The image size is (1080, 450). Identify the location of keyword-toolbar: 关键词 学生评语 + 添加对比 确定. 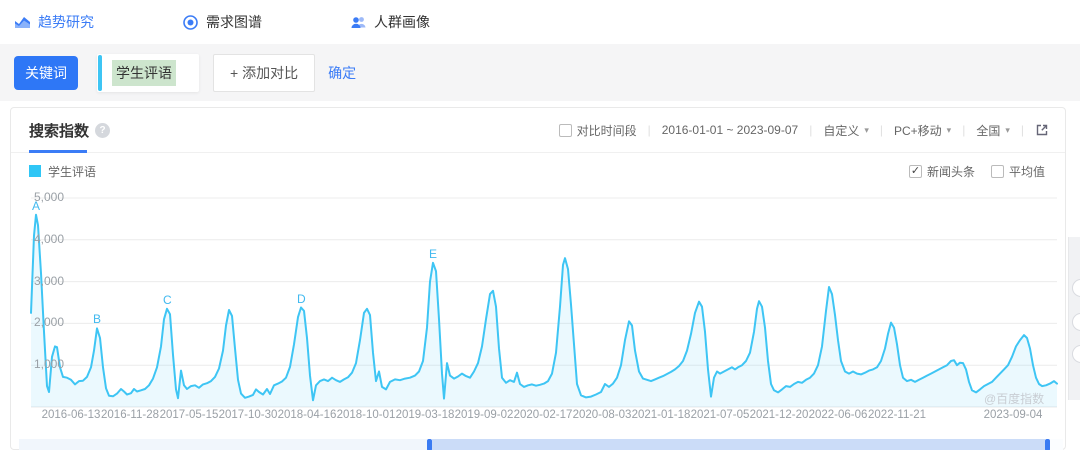
(540, 72).